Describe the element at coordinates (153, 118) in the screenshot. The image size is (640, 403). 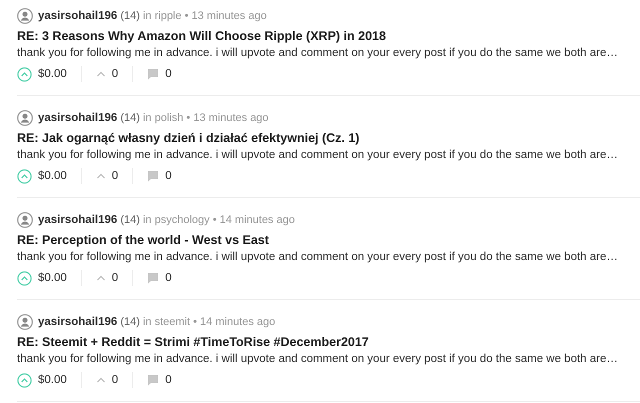
I see `post-meta: yasirsohail196 (14) in polish • 13 minutes ago` at that location.